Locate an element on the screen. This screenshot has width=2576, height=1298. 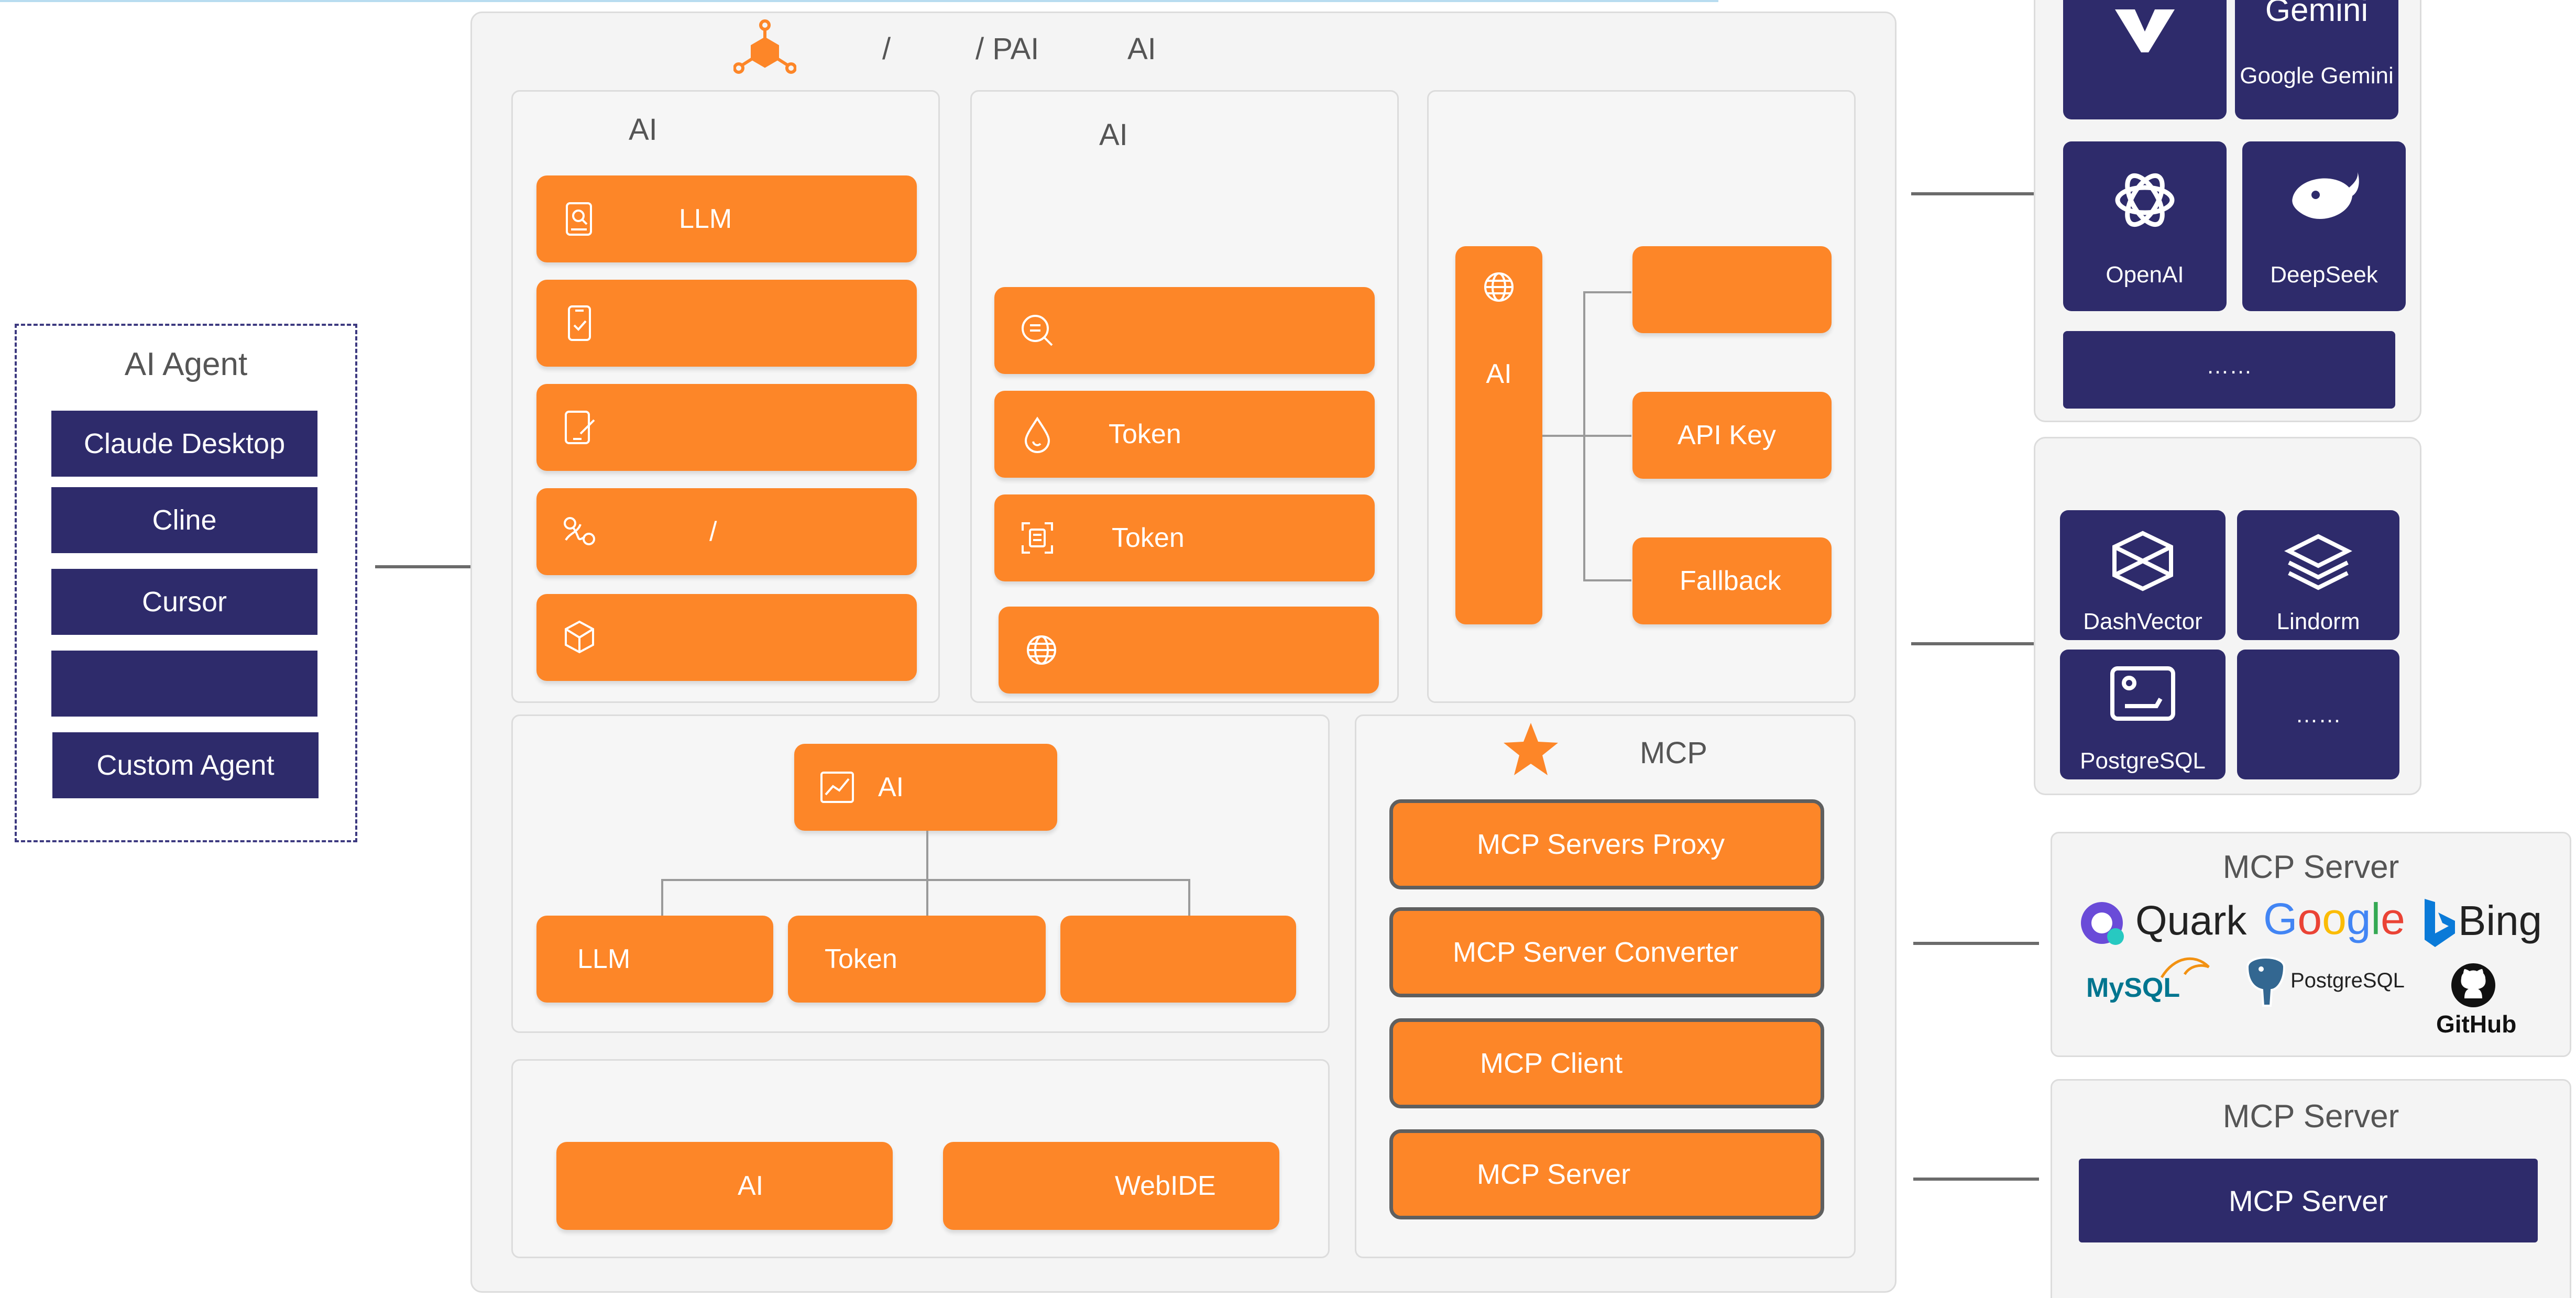
panel-d-ai-root: AI is located at coordinates (925, 788).